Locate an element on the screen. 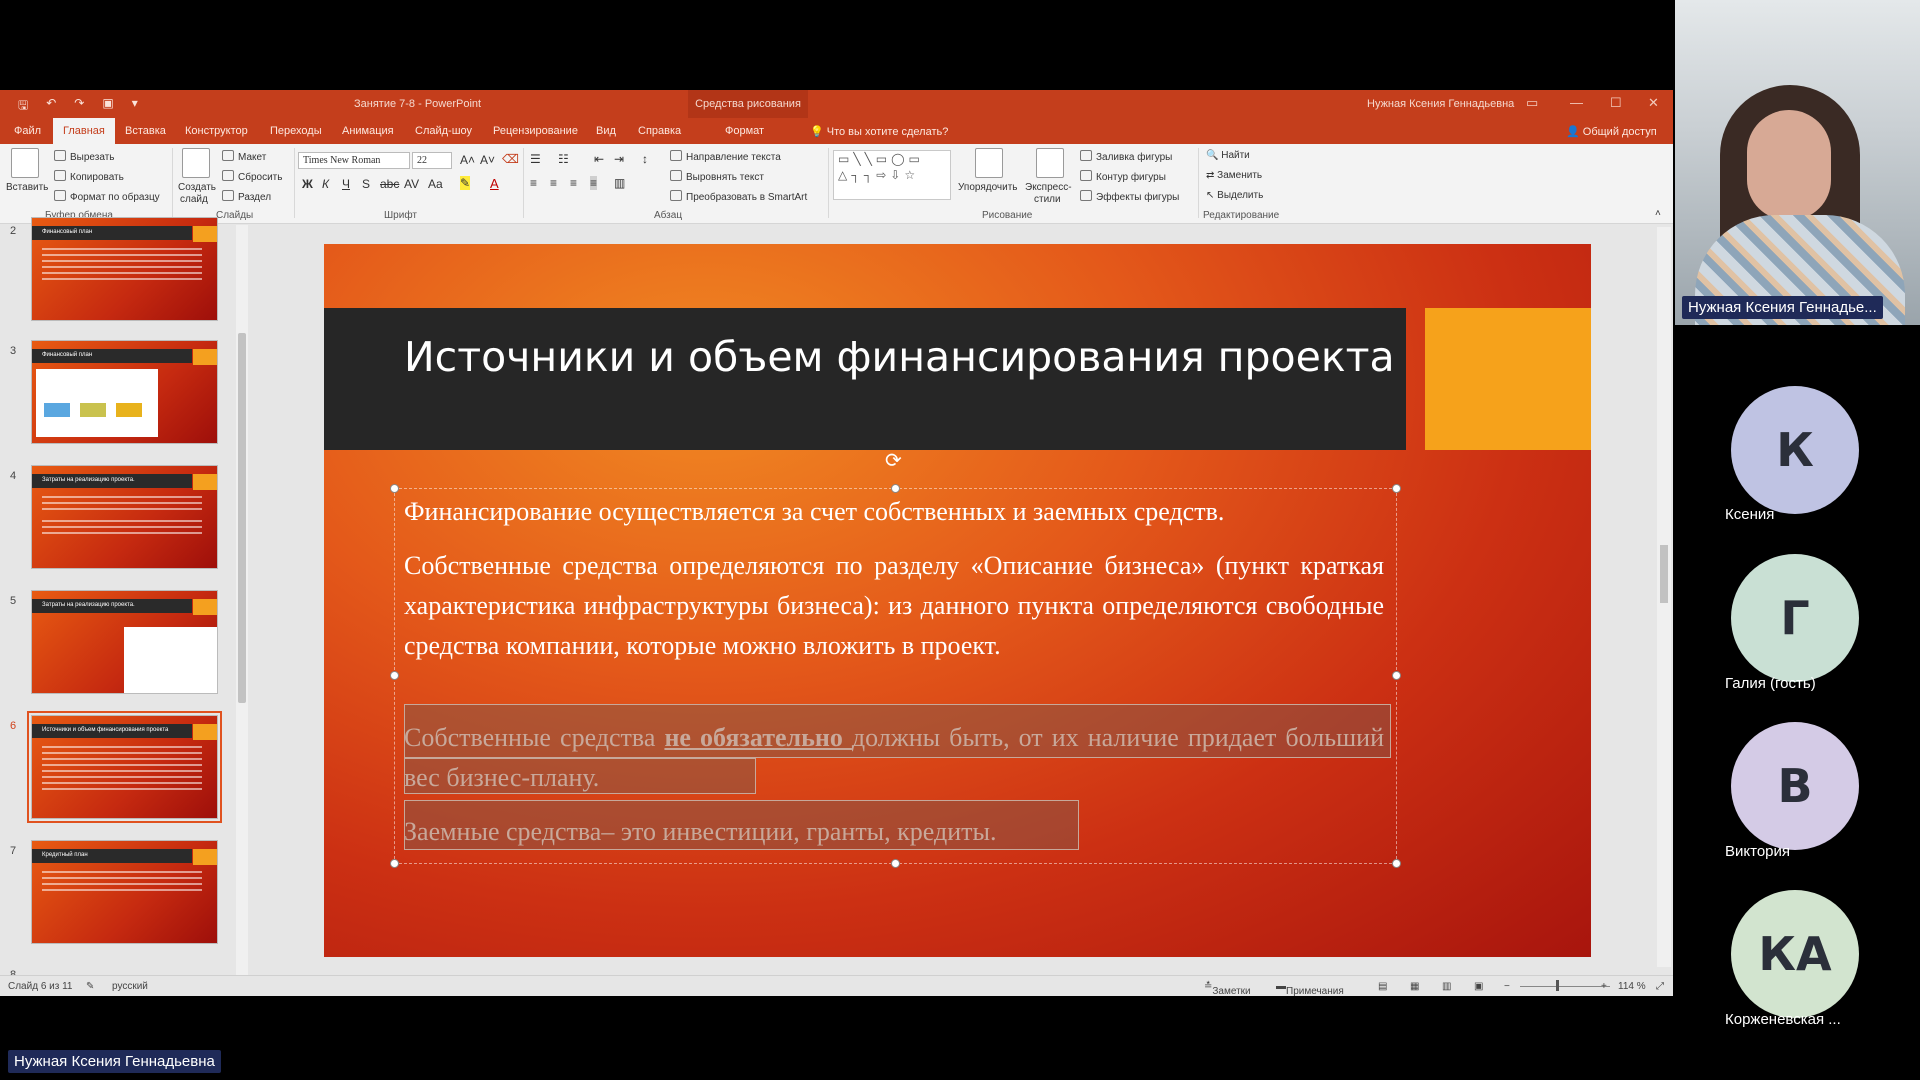 The width and height of the screenshot is (1920, 1080). participant-avatar: К is located at coordinates (1795, 450).